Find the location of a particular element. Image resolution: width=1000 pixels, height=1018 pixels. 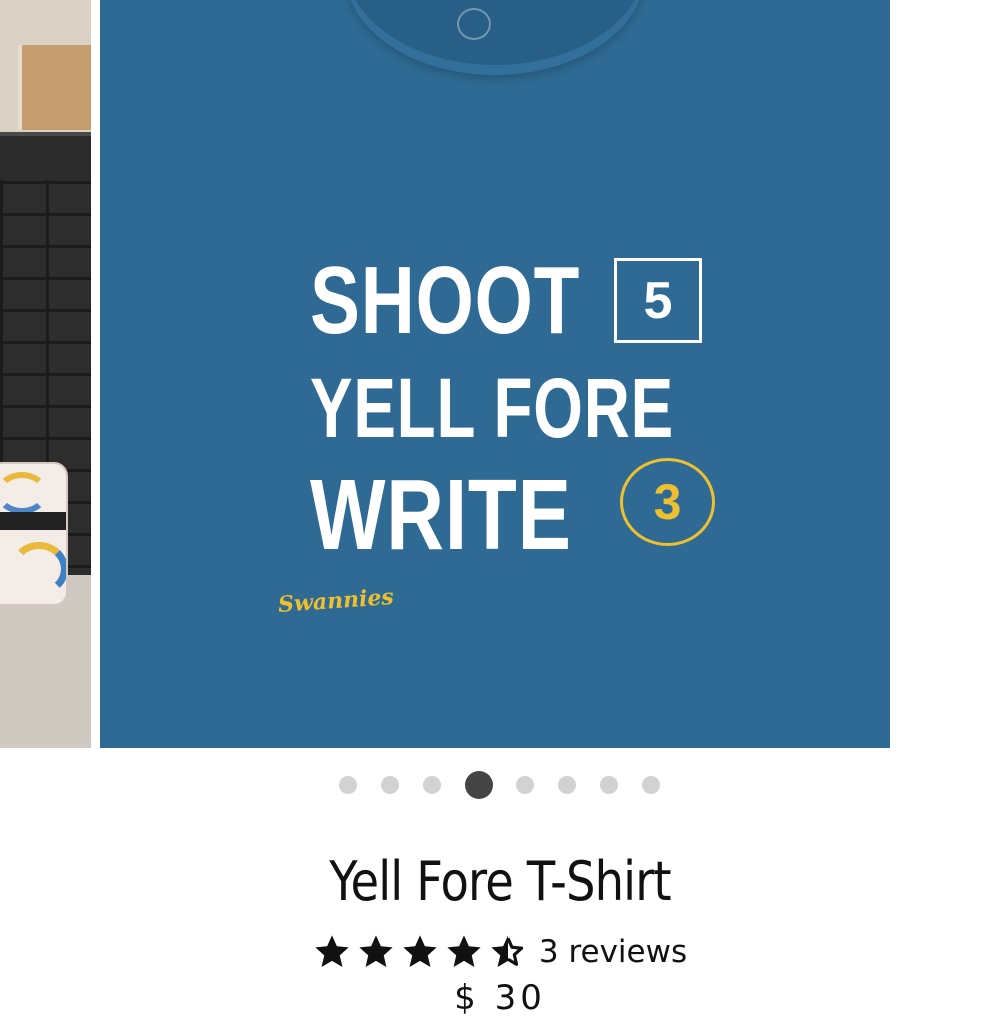

rating-stars is located at coordinates (420, 952).